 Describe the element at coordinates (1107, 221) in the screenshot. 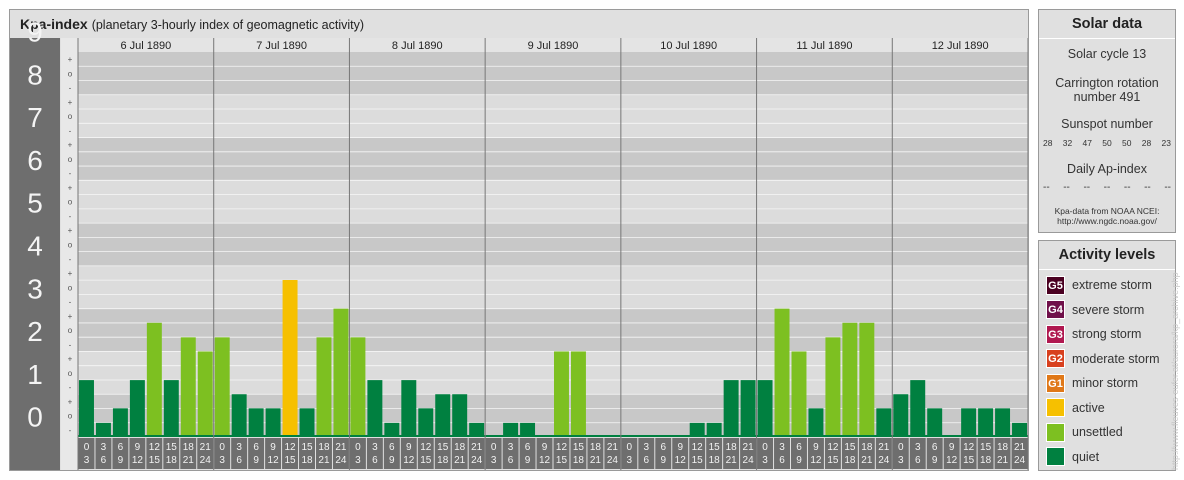

I see `source-line2: http://www.ngdc.noaa.gov/` at that location.